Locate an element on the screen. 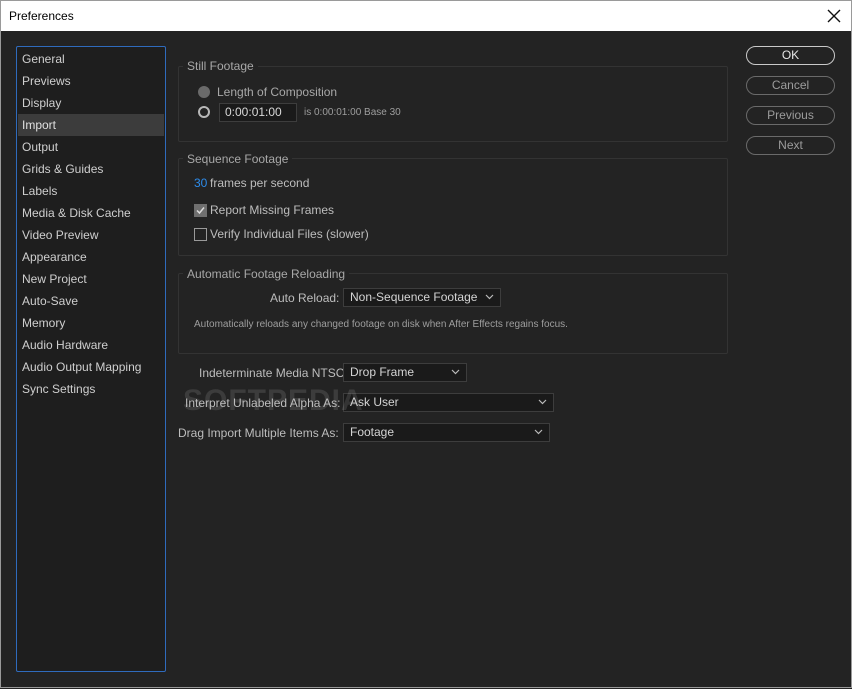  sidebar-item-general: General is located at coordinates (91, 59).